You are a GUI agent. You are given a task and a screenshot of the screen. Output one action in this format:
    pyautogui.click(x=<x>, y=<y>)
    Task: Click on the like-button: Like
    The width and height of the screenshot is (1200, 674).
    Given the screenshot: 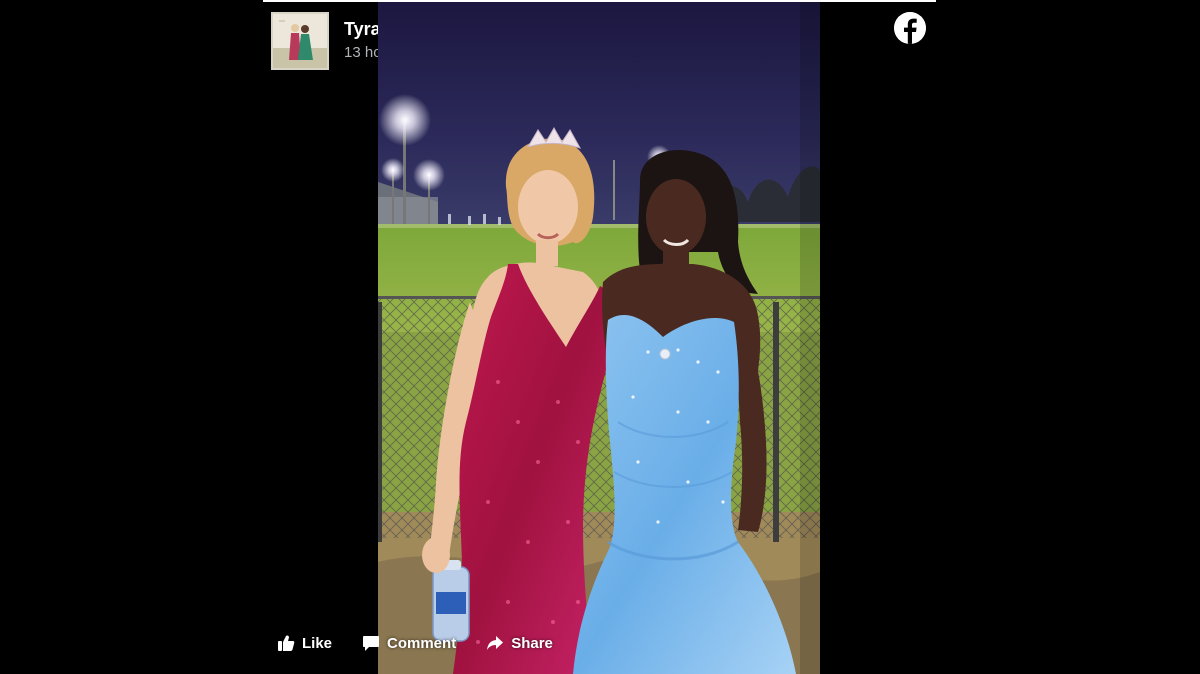 What is the action you would take?
    pyautogui.click(x=304, y=643)
    